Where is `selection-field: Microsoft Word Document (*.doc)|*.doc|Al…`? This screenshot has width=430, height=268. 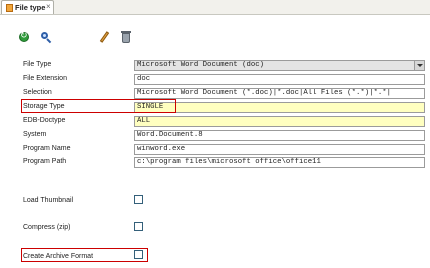
selection-field: Microsoft Word Document (*.doc)|*.doc|Al… is located at coordinates (279, 93).